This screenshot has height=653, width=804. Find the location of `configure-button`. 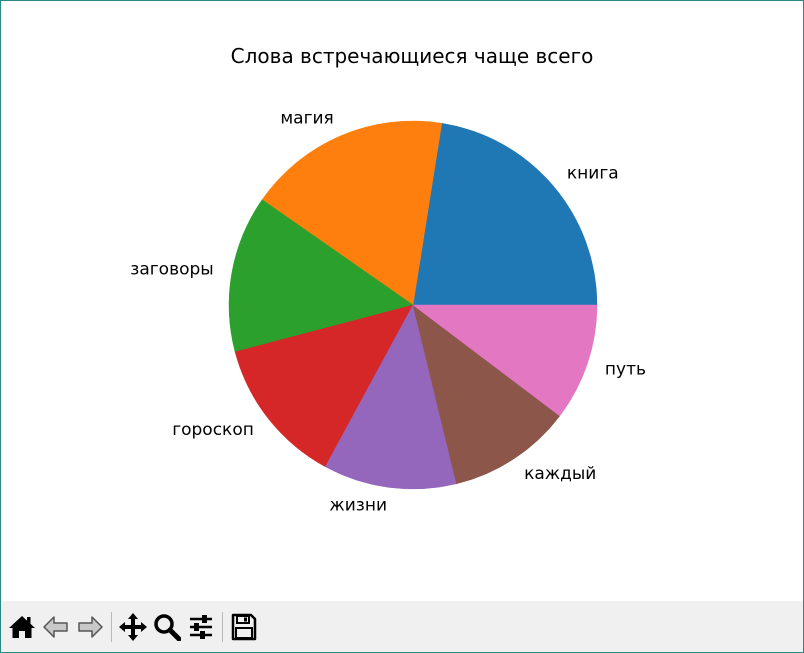

configure-button is located at coordinates (201, 627).